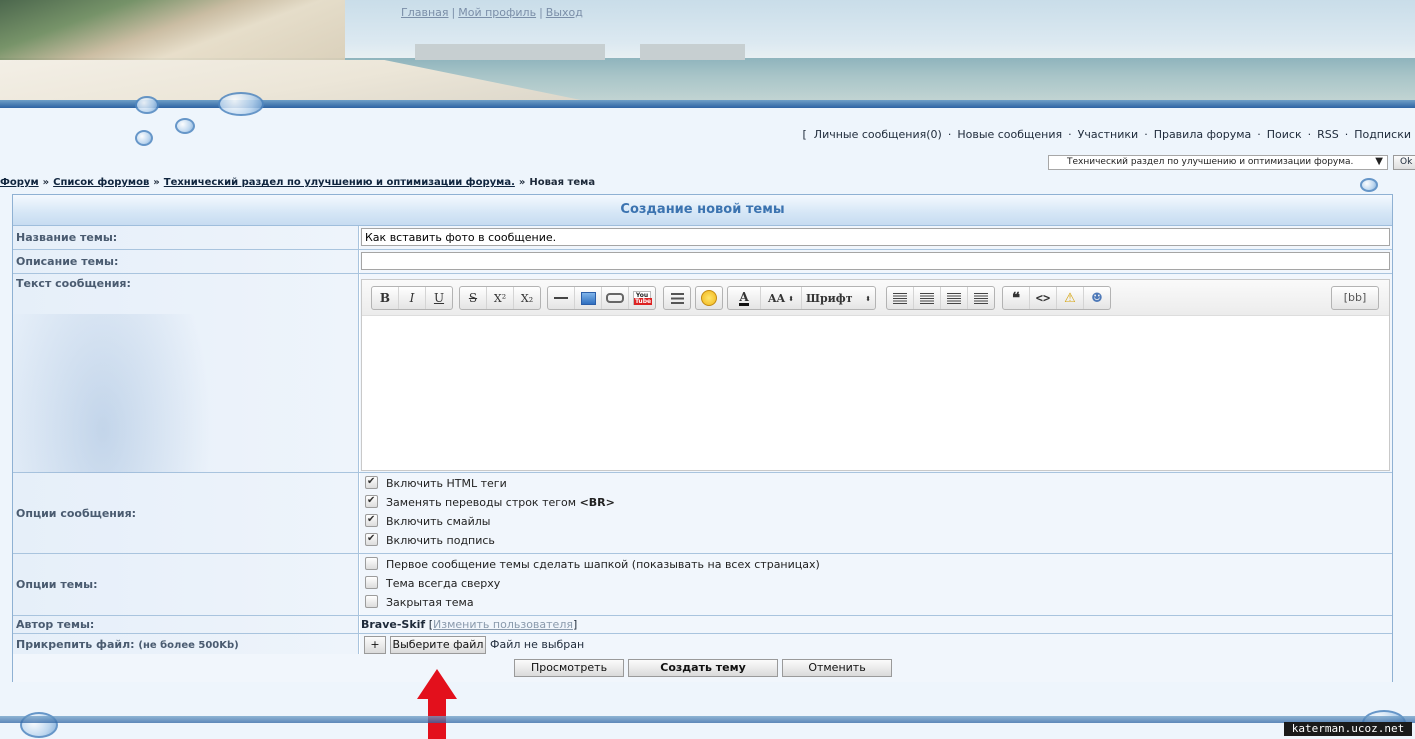 This screenshot has height=739, width=1415. What do you see at coordinates (490, 502) in the screenshot?
I see `option-br: Заменять переводы строк тегом <BR>` at bounding box center [490, 502].